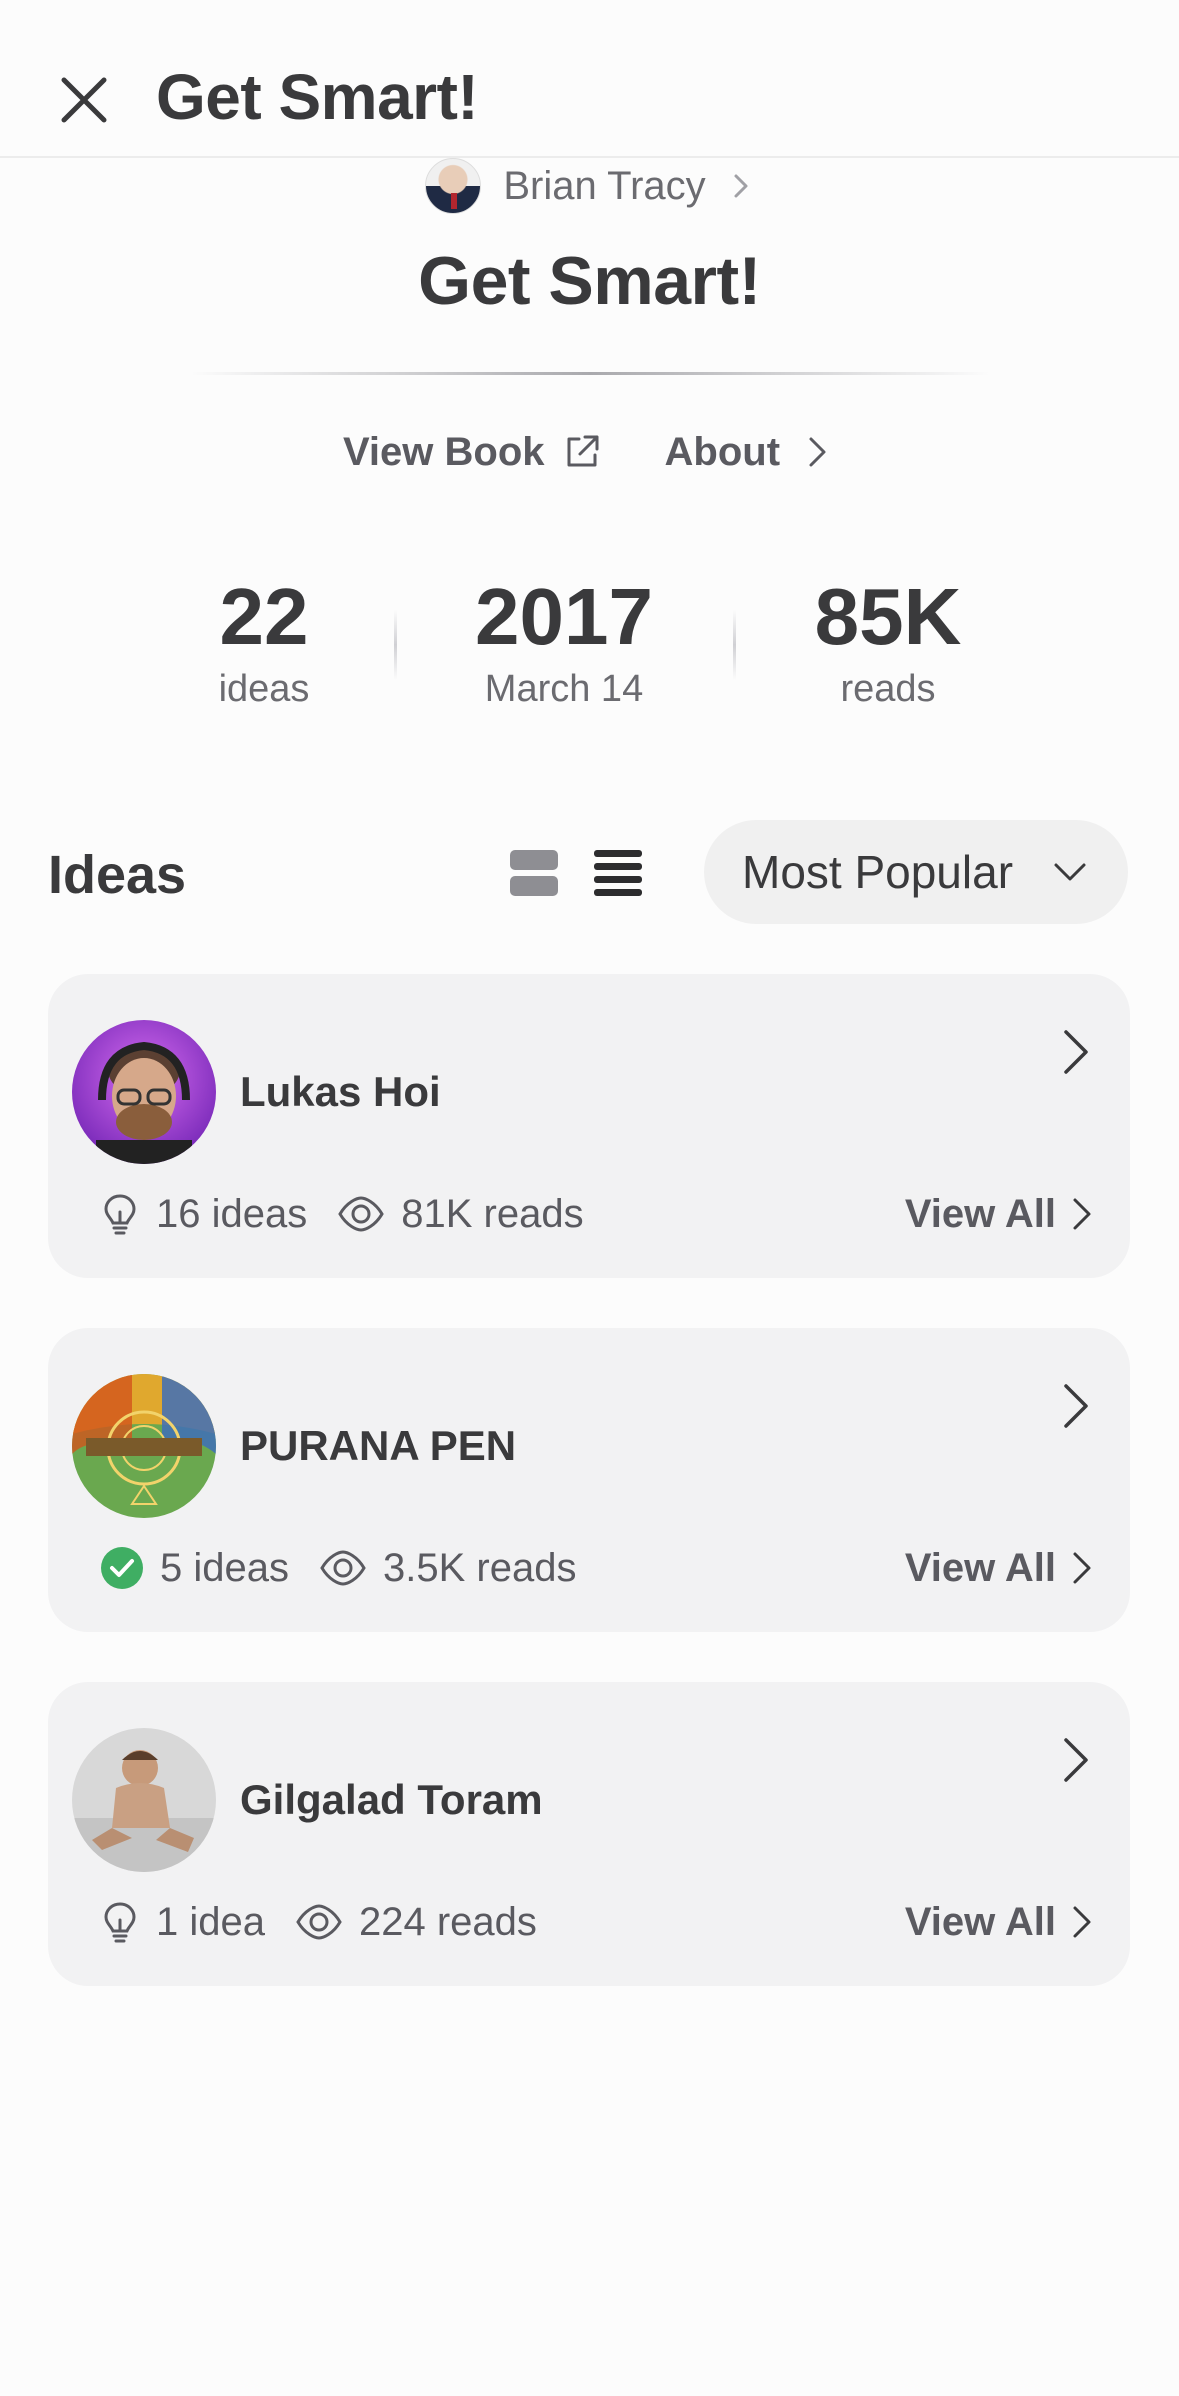  I want to click on card-meta: 1 idea 224 reads, so click(333, 1922).